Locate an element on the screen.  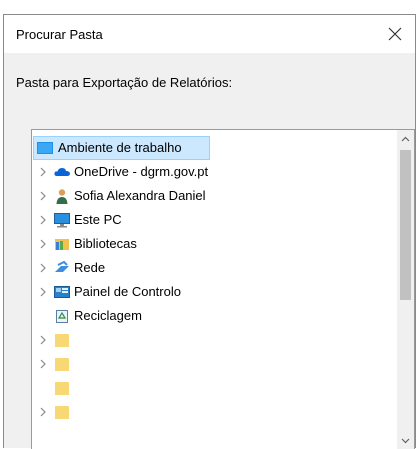
tree-item-label: Rede is located at coordinates (90, 267).